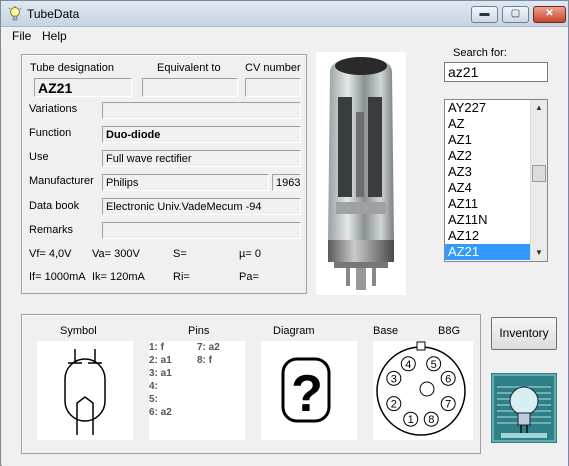 This screenshot has width=569, height=466. I want to click on pin-entry: 3: a1, so click(160, 373).